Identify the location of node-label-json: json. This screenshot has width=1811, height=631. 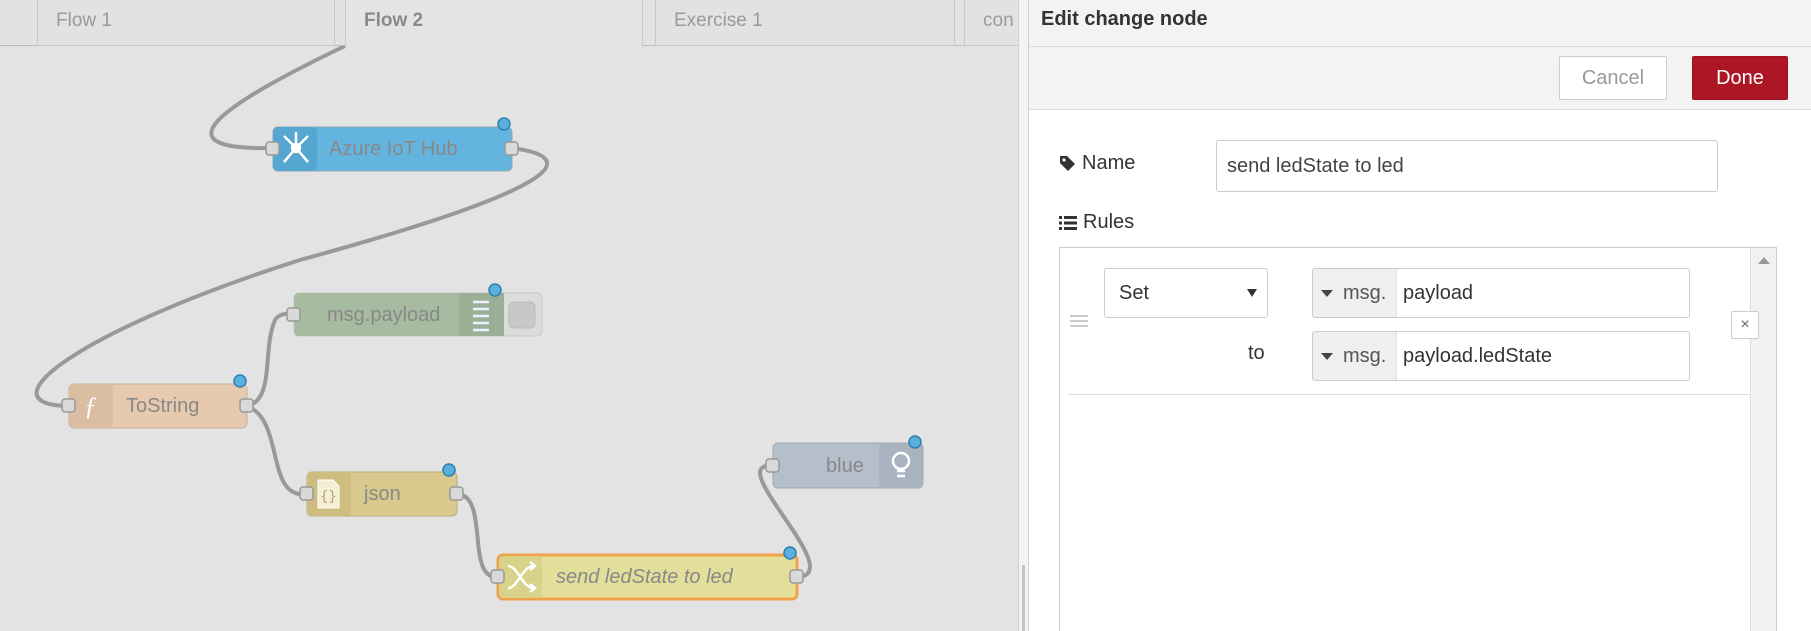
(382, 494).